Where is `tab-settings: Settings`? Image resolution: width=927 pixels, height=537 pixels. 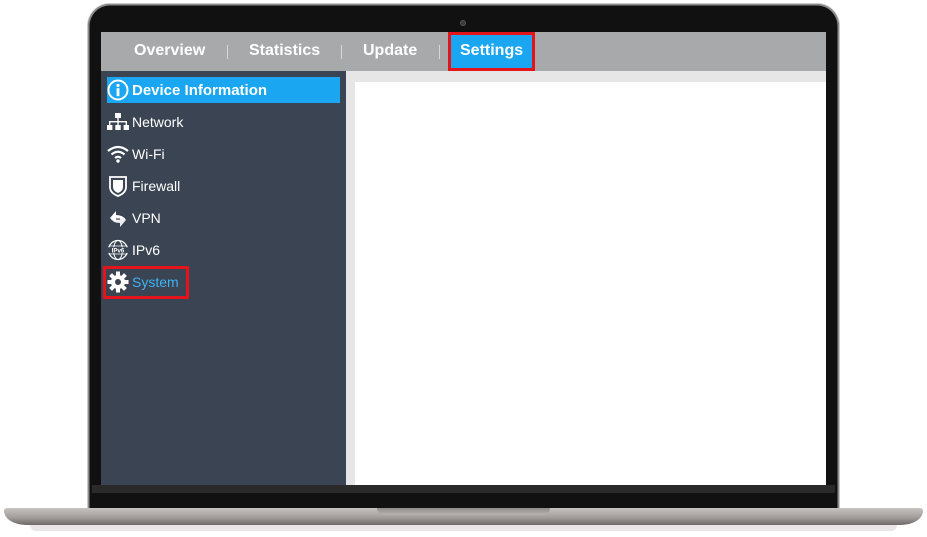 tab-settings: Settings is located at coordinates (492, 51).